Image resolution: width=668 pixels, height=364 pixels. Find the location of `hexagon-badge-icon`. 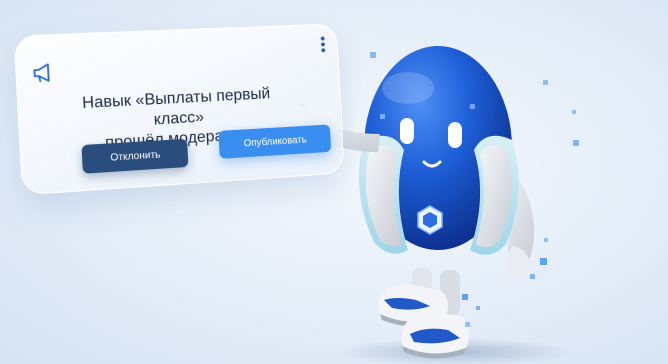

hexagon-badge-icon is located at coordinates (430, 220).